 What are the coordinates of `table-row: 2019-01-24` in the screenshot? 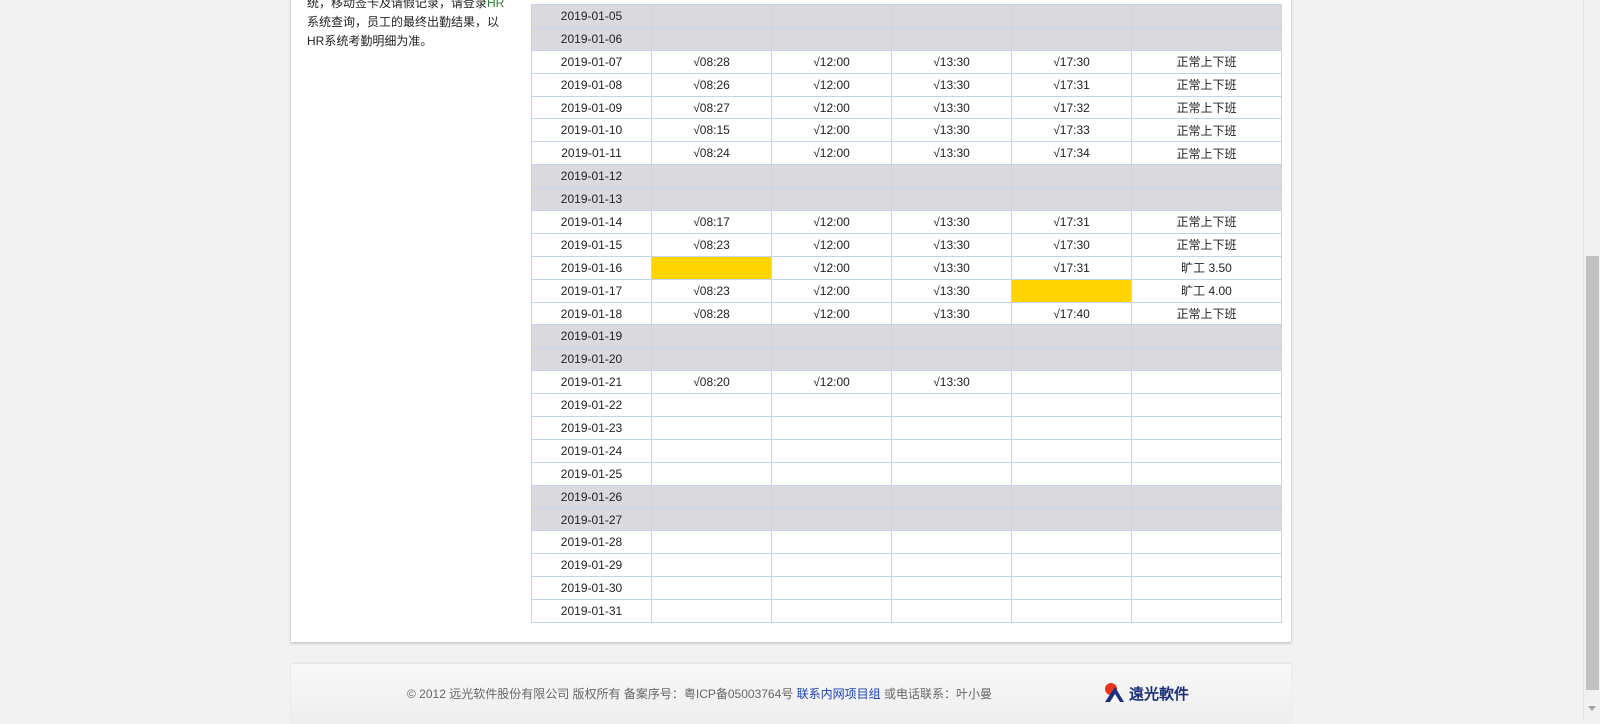 It's located at (906, 450).